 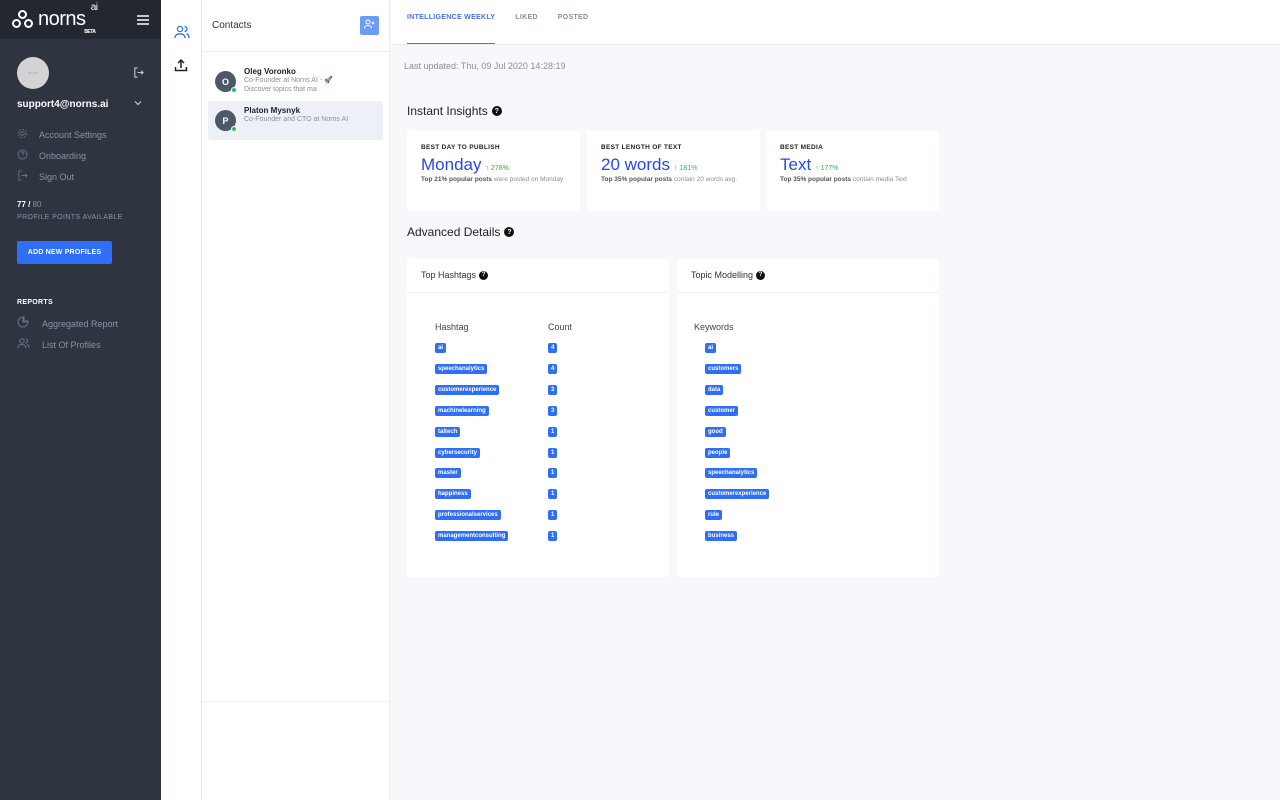 What do you see at coordinates (182, 33) in the screenshot?
I see `contacts-icon` at bounding box center [182, 33].